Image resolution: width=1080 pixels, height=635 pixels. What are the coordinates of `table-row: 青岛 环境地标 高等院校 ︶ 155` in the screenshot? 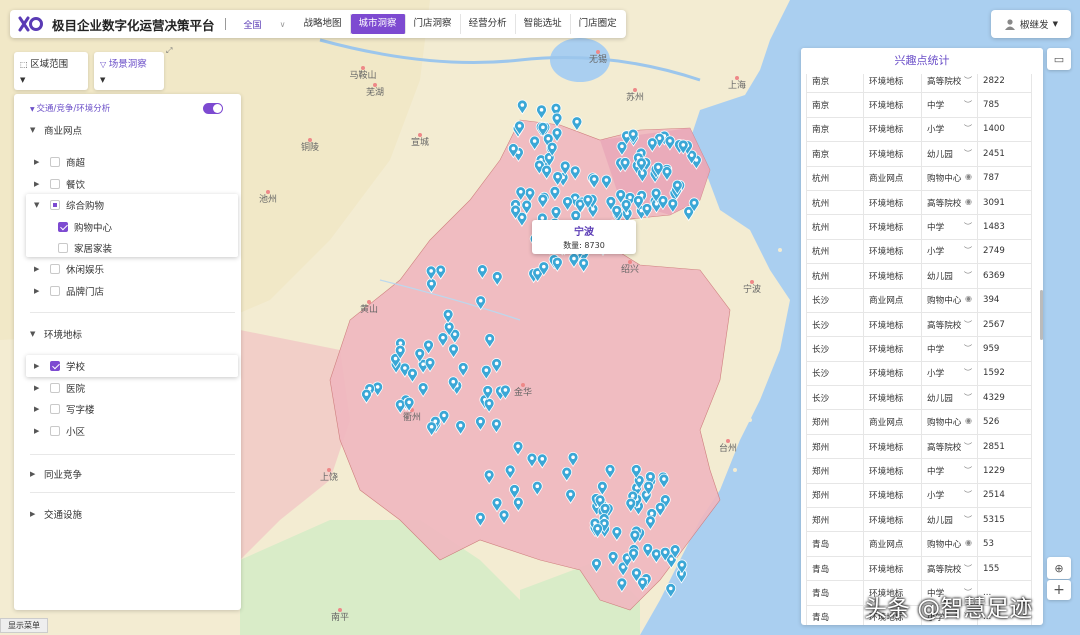 It's located at (919, 568).